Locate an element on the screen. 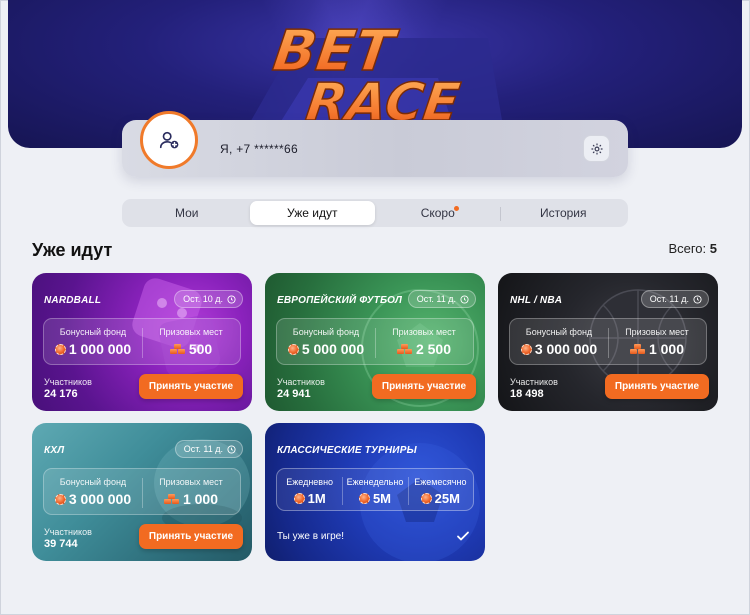  add-user-icon is located at coordinates (169, 140).